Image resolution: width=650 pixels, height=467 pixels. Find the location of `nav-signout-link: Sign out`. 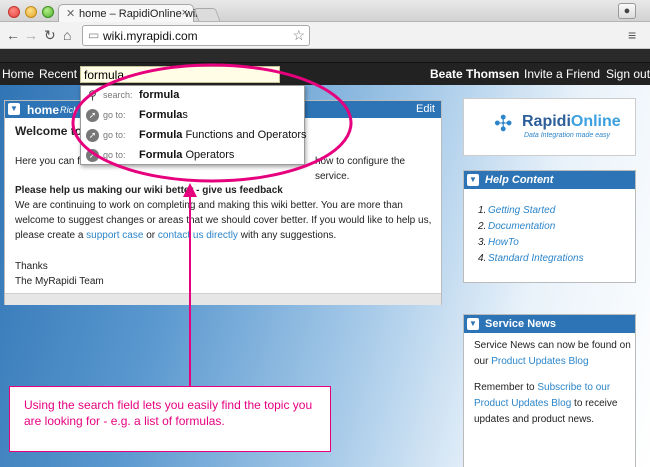

nav-signout-link: Sign out is located at coordinates (628, 74).